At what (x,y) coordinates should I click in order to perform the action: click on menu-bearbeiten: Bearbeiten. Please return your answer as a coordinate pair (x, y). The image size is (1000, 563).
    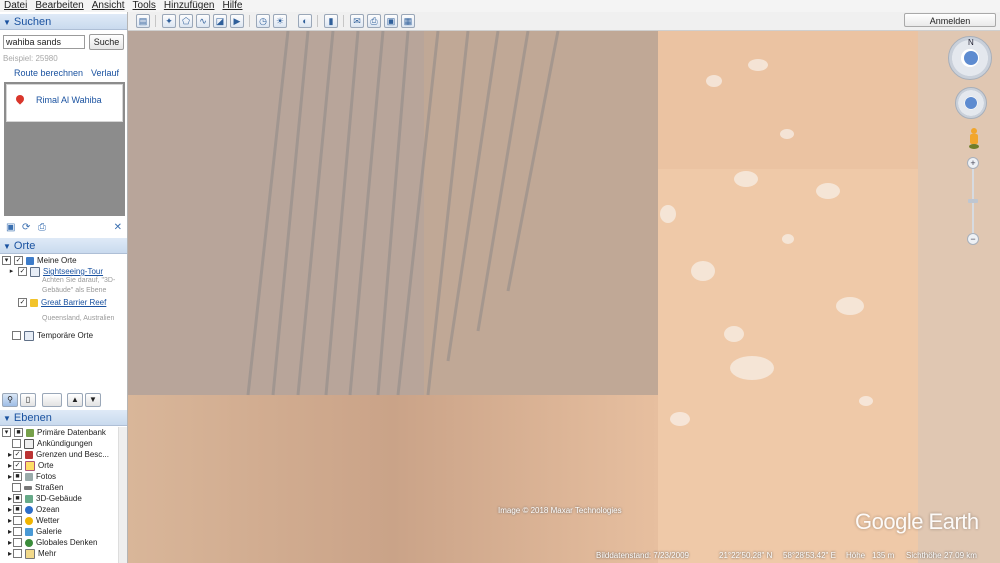
    Looking at the image, I should click on (59, 6).